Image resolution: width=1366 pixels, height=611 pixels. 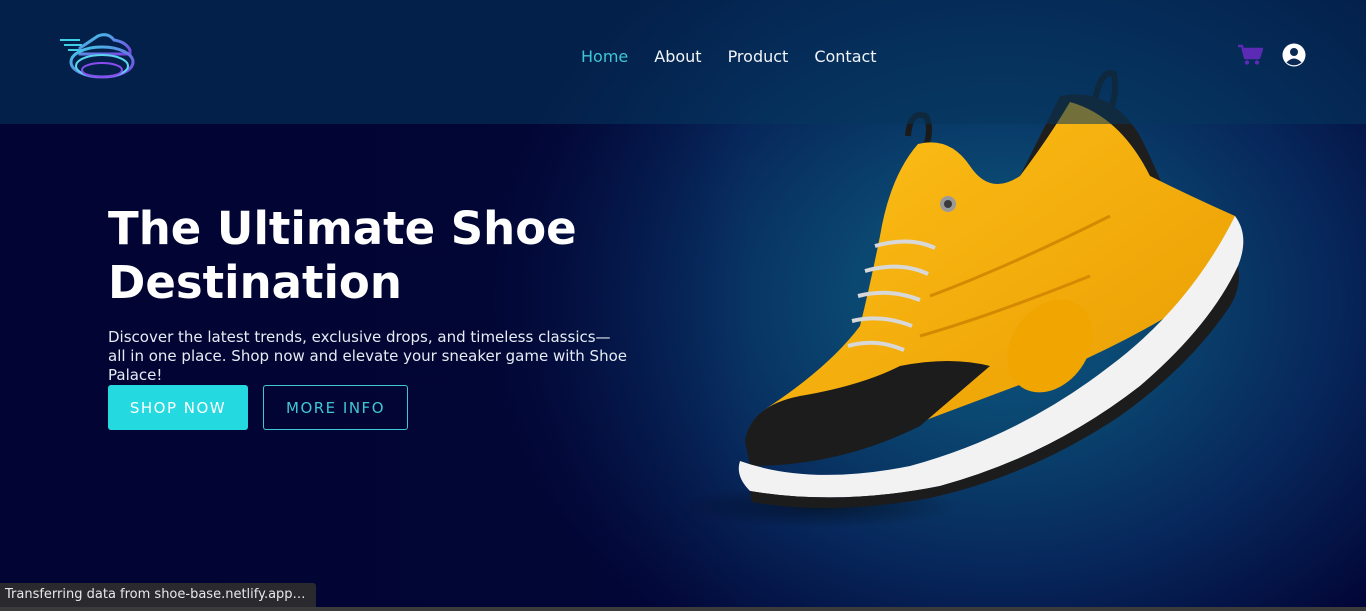 What do you see at coordinates (342, 255) in the screenshot?
I see `hero-title: The Ultimate Shoe Destination` at bounding box center [342, 255].